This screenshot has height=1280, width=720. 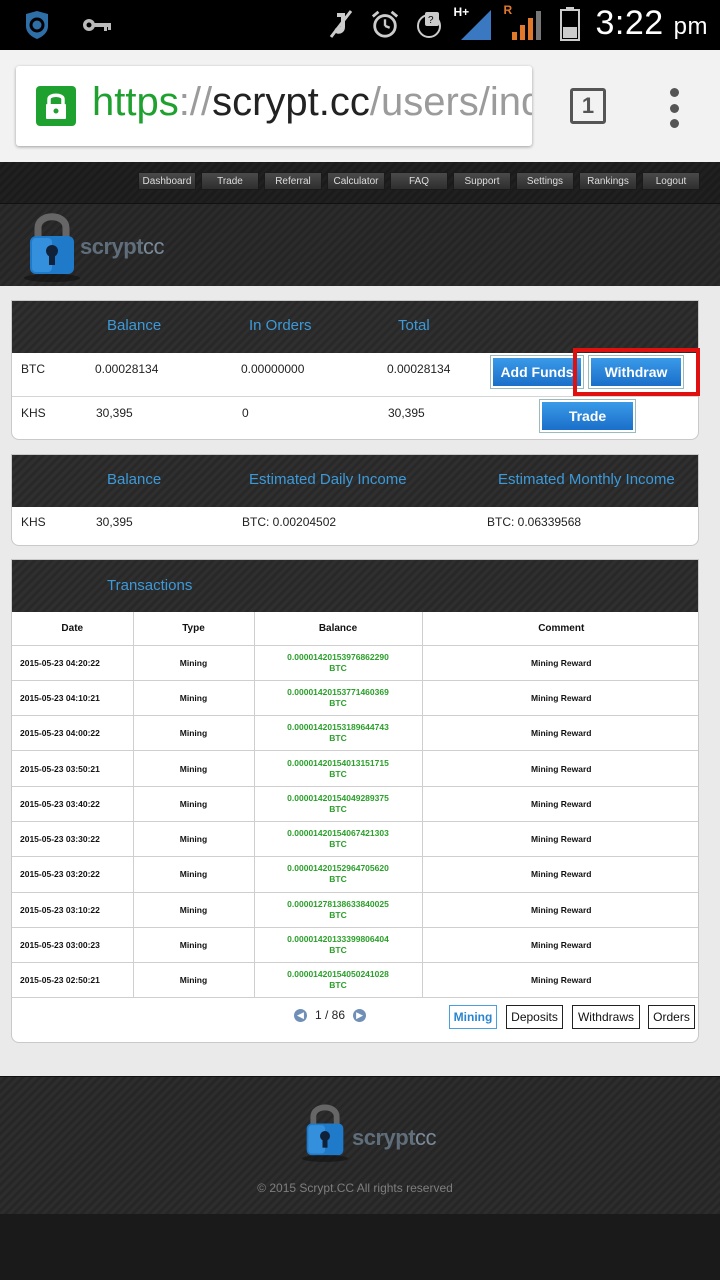 What do you see at coordinates (461, 11) in the screenshot?
I see `network-type-label: H+` at bounding box center [461, 11].